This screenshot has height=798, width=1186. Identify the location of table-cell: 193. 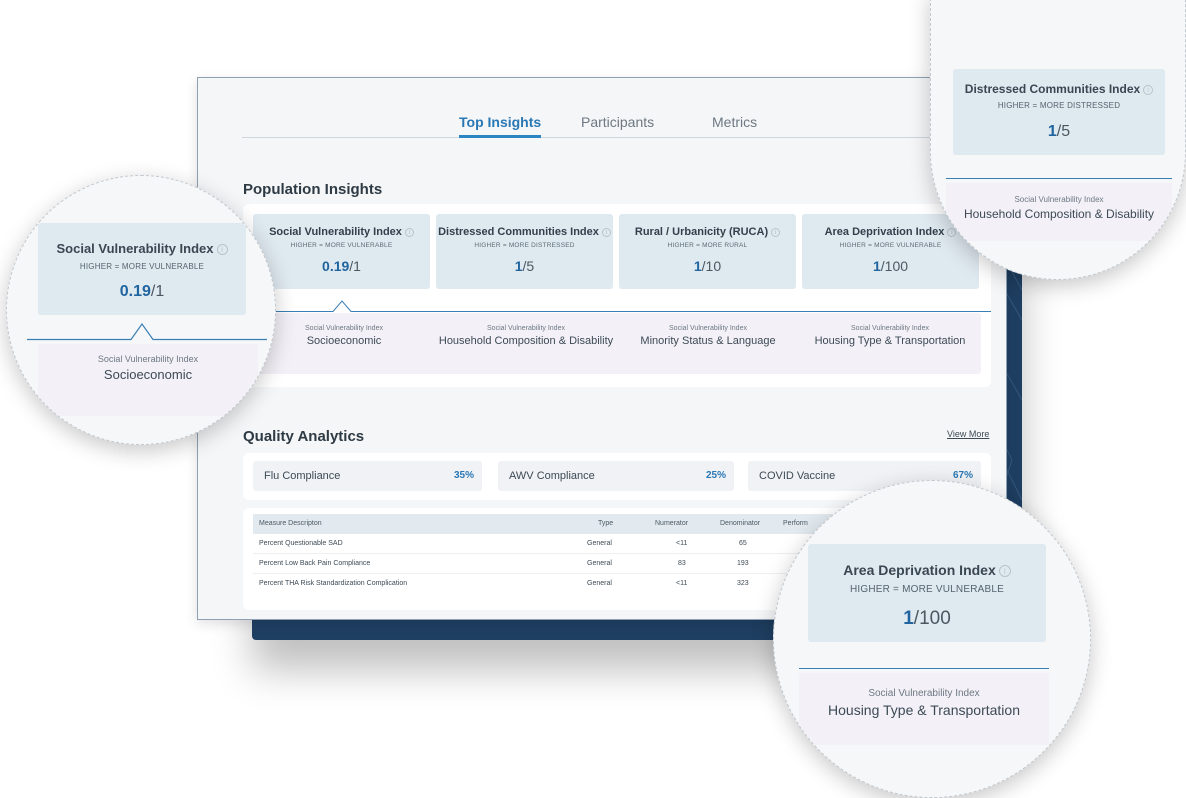
(743, 563).